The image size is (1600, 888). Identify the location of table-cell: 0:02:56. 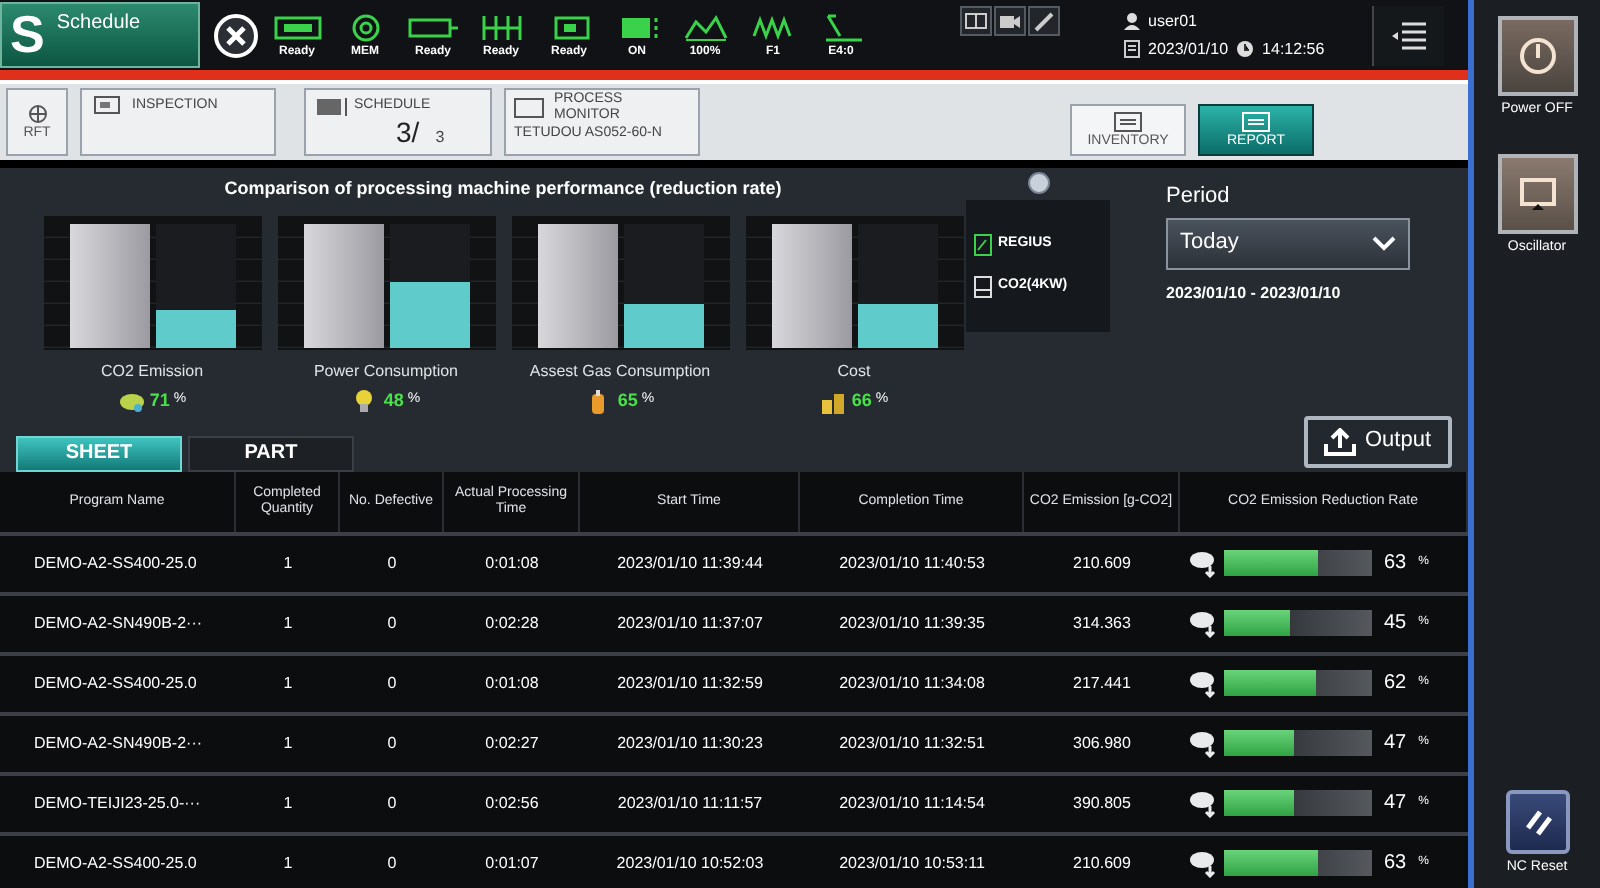
(512, 803).